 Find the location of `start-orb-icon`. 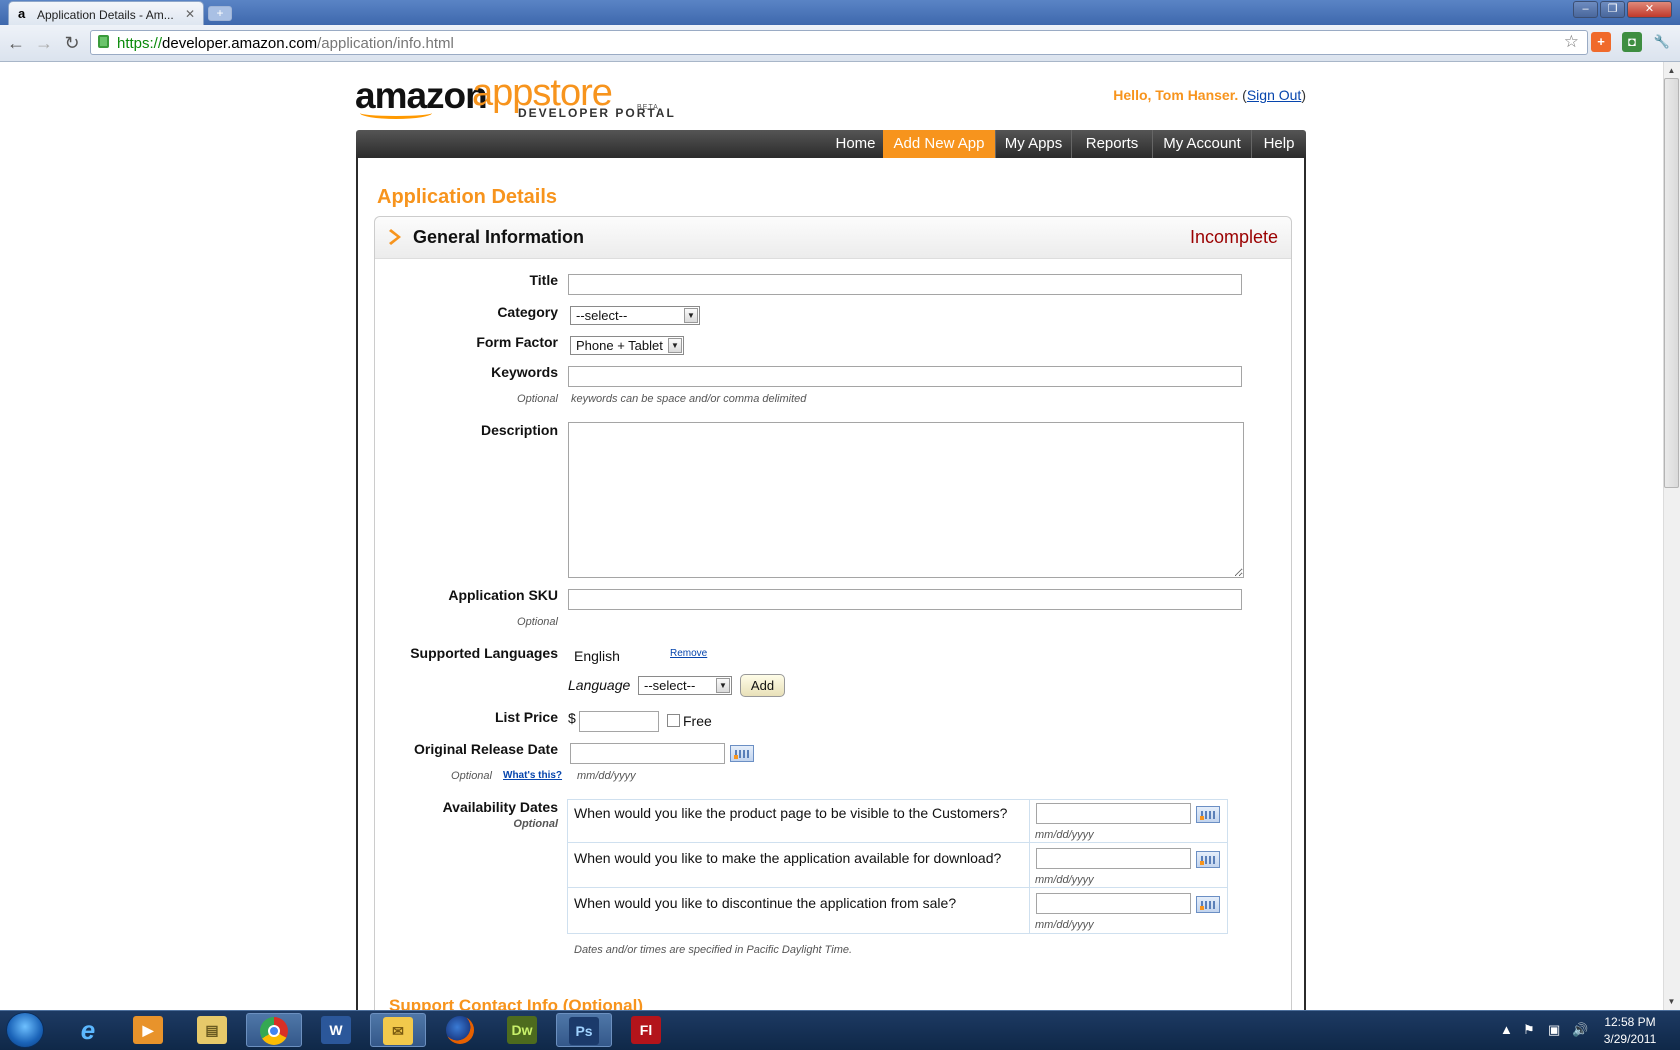

start-orb-icon is located at coordinates (25, 1030).